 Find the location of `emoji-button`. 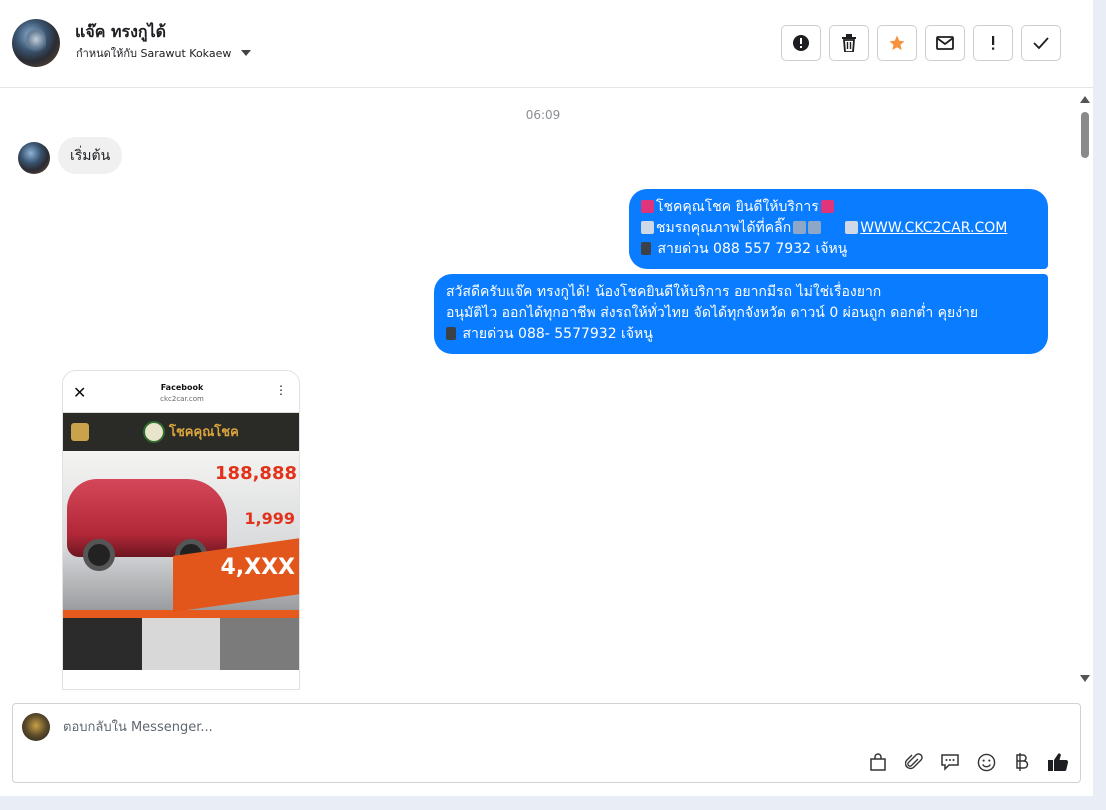

emoji-button is located at coordinates (986, 762).